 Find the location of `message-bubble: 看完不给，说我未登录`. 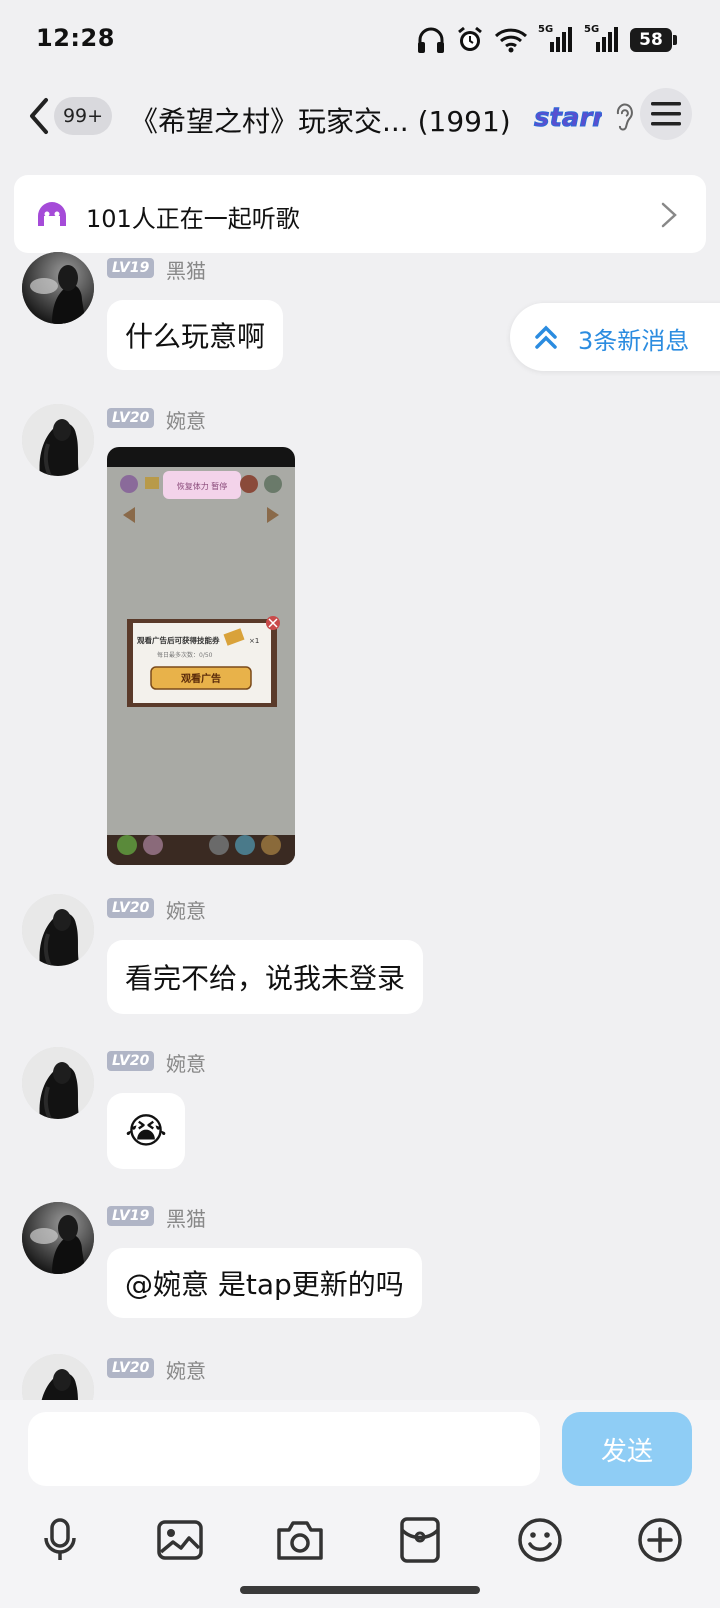

message-bubble: 看完不给，说我未登录 is located at coordinates (265, 977).